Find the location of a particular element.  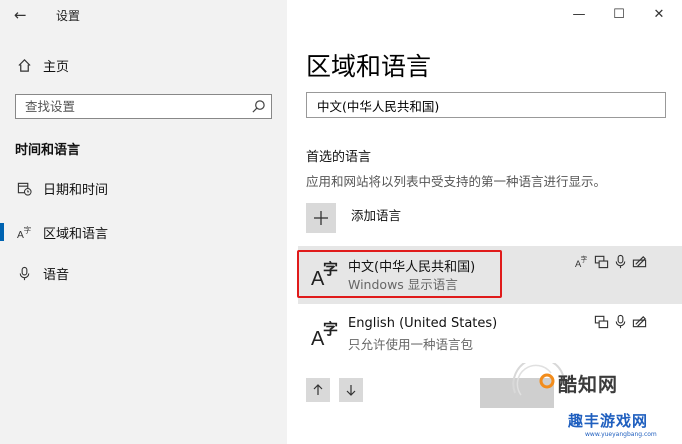

move-down-button is located at coordinates (351, 390).